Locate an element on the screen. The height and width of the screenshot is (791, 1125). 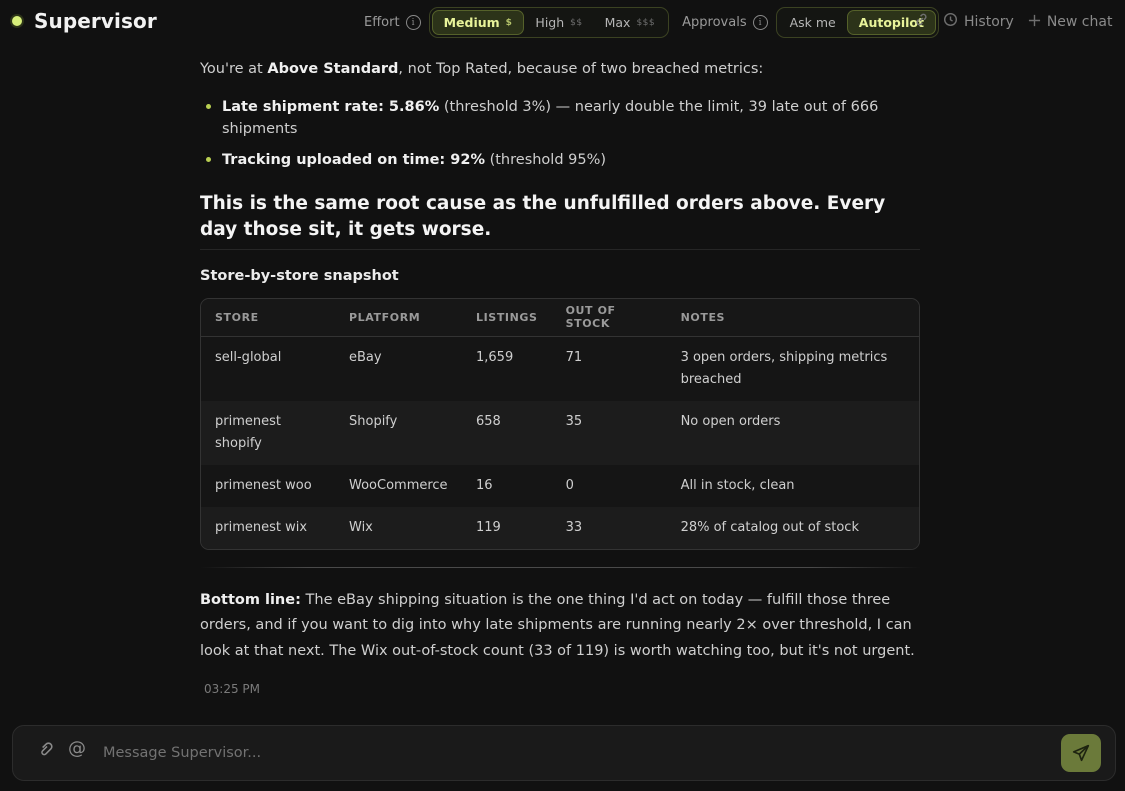
table-cell: Wix is located at coordinates (398, 527).